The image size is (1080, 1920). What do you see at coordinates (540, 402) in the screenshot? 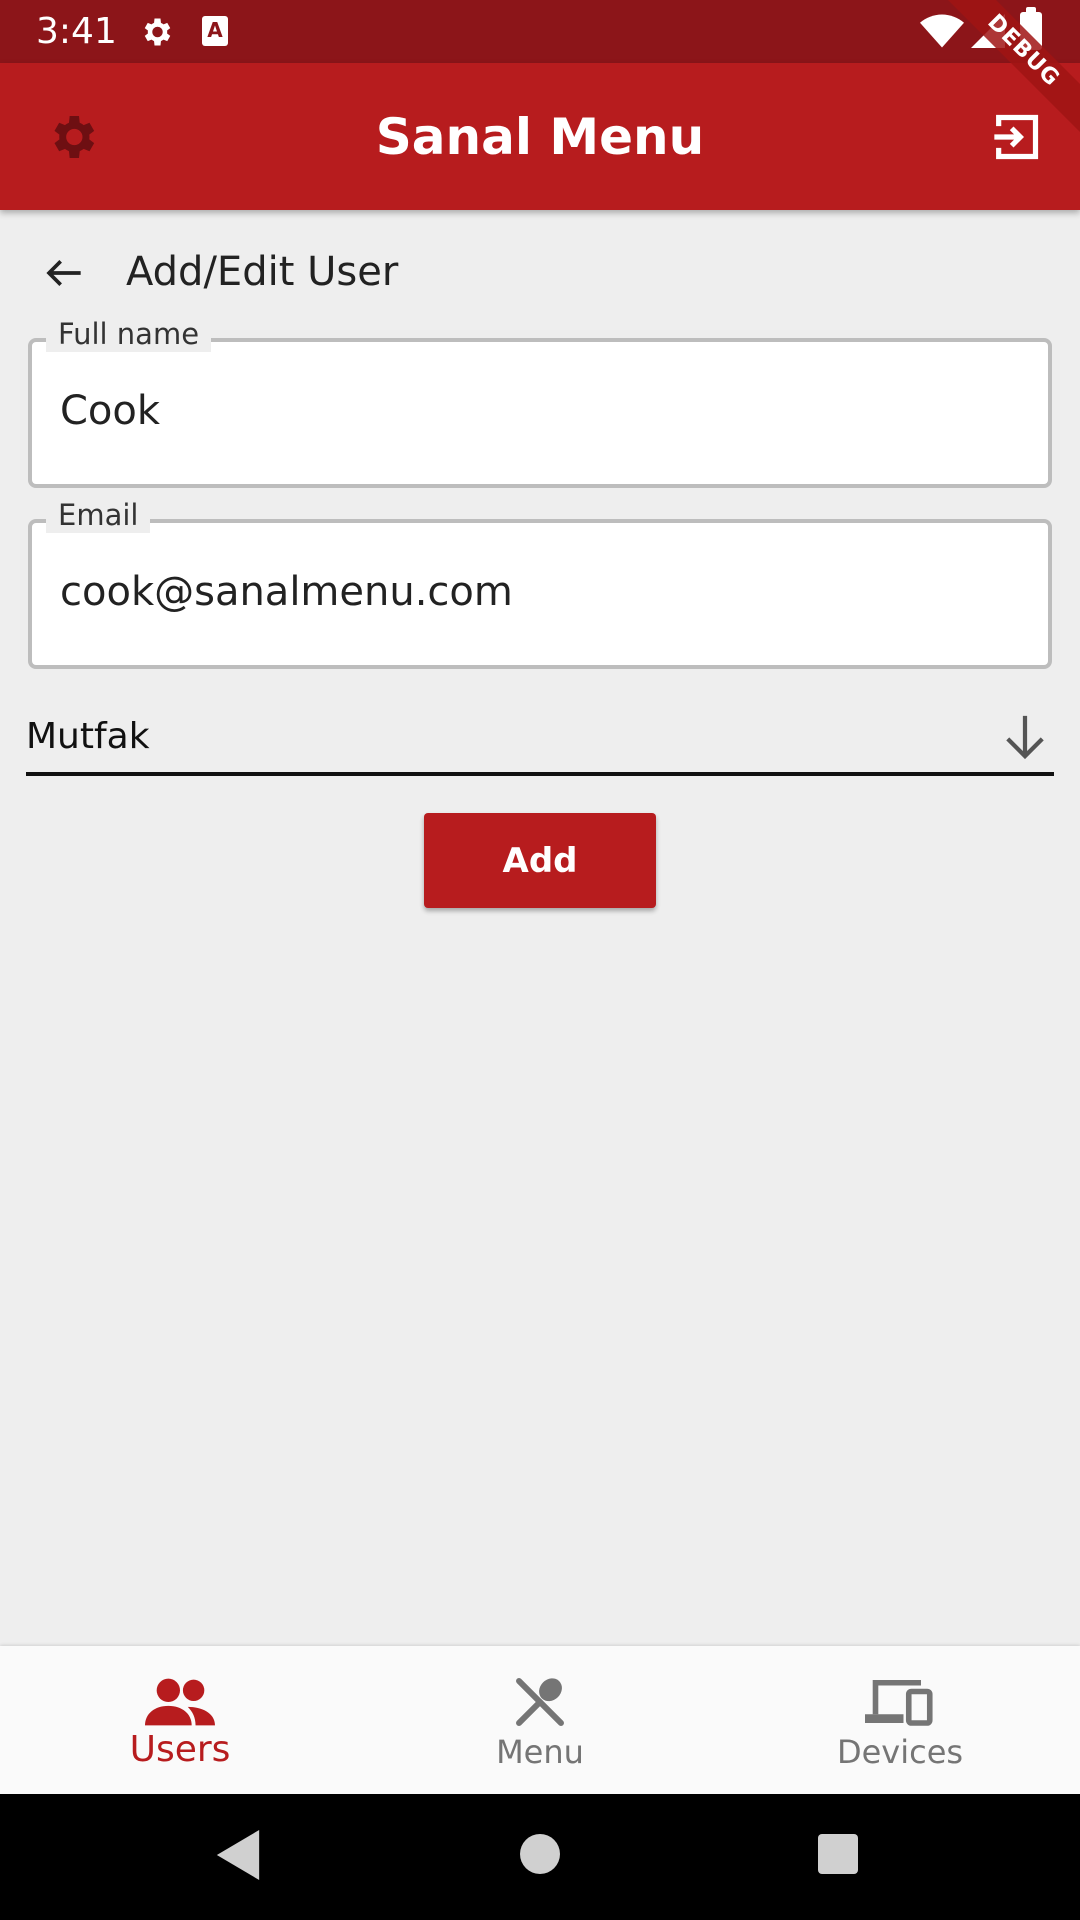
I see `full-name-field: Full name Cook` at bounding box center [540, 402].